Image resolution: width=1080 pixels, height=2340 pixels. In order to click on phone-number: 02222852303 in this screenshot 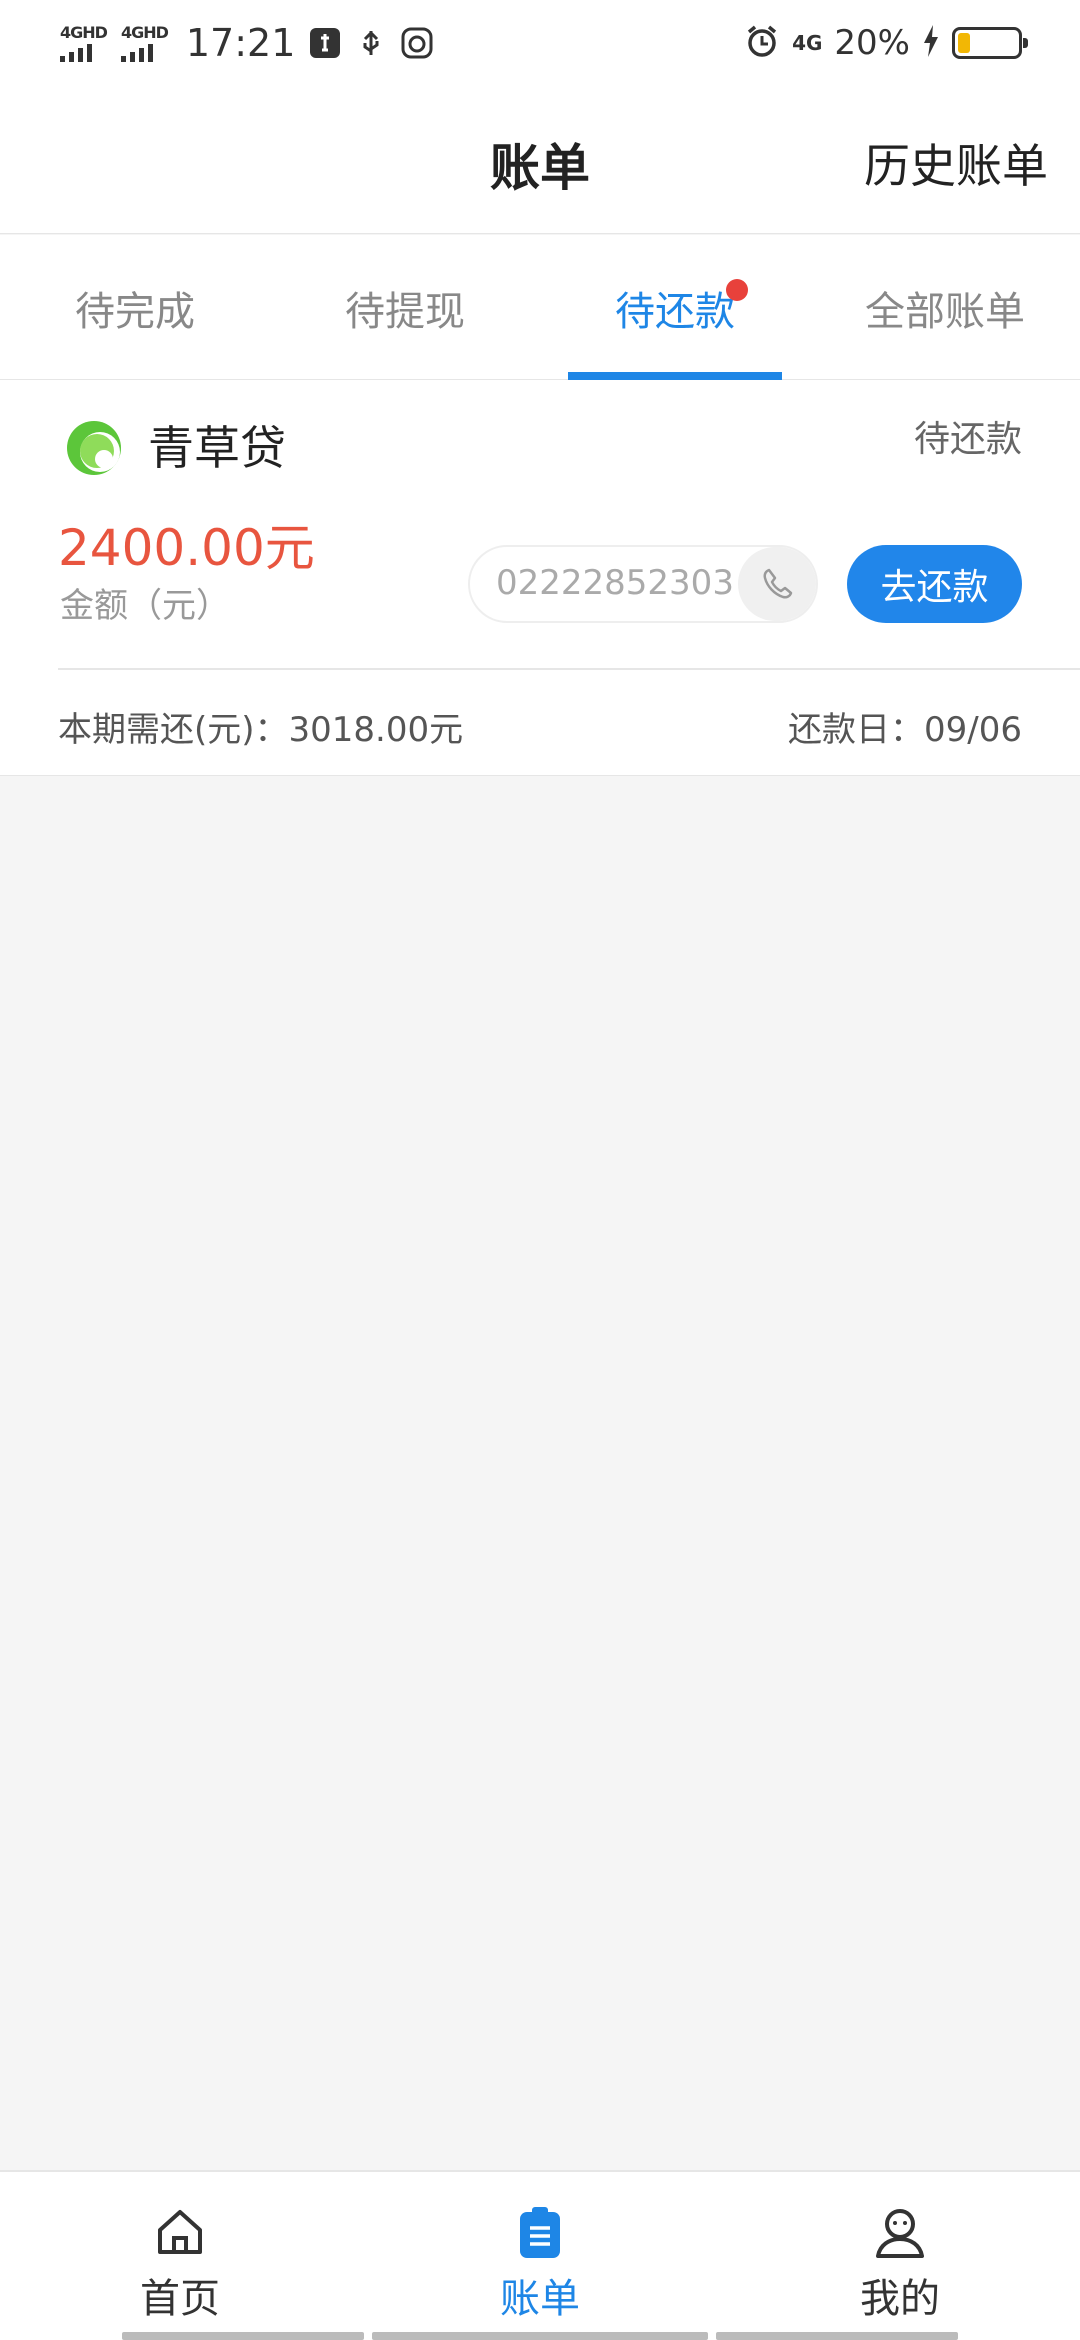, I will do `click(615, 583)`.